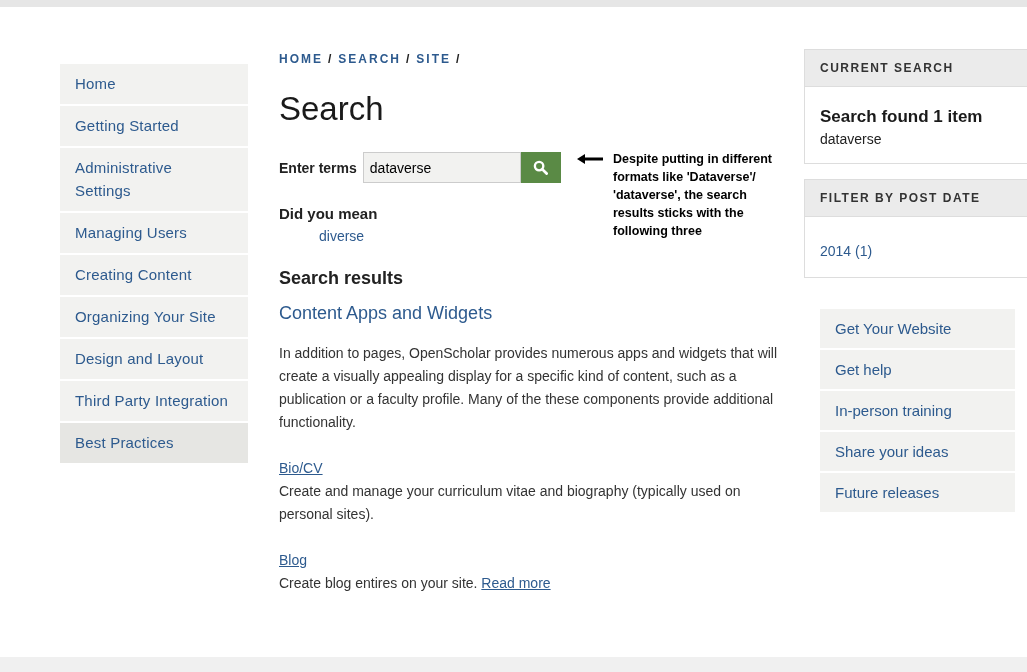 This screenshot has height=672, width=1027. Describe the element at coordinates (301, 59) in the screenshot. I see `breadcrumb-link: HOME` at that location.